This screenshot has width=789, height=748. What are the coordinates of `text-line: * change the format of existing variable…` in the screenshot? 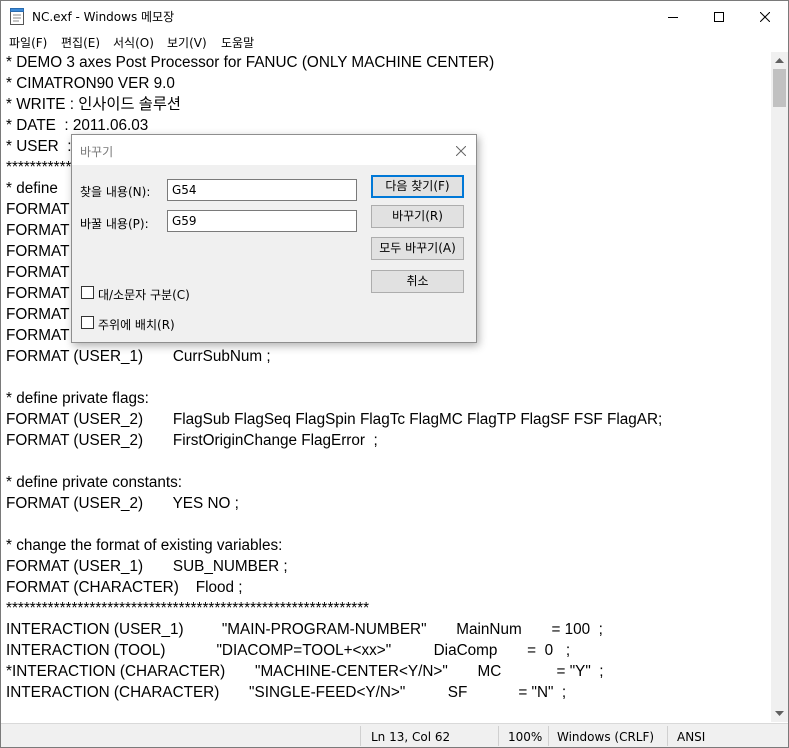 It's located at (144, 545).